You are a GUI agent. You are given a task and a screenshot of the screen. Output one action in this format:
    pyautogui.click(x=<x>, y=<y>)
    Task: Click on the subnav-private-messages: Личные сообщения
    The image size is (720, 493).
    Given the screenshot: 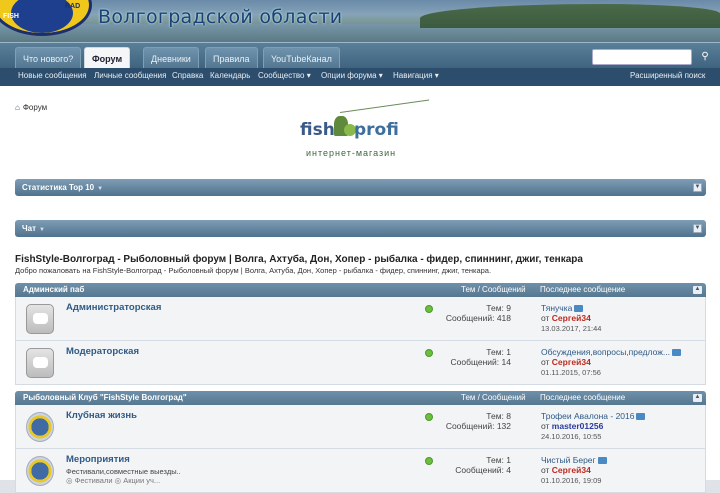 What is the action you would take?
    pyautogui.click(x=130, y=75)
    